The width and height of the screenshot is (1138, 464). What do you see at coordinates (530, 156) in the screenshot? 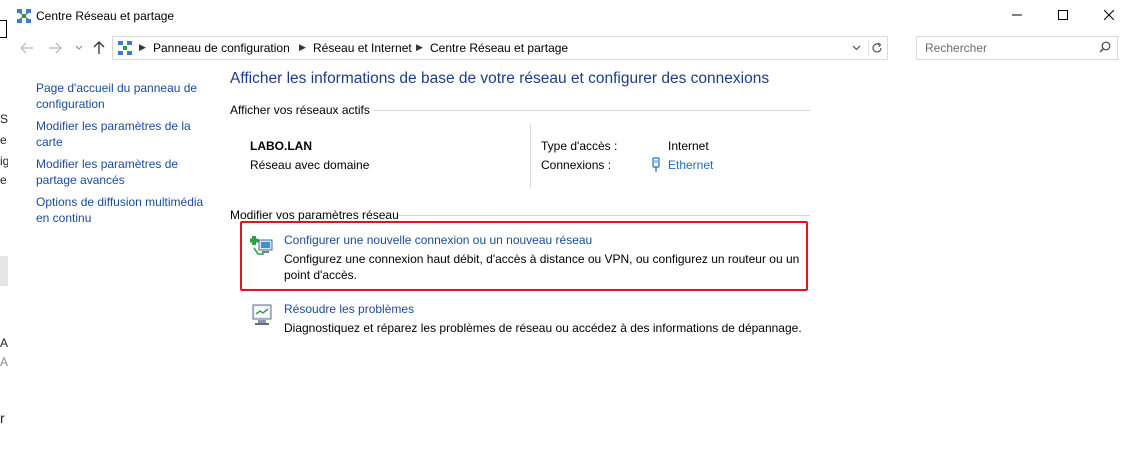
I see `network-divider` at bounding box center [530, 156].